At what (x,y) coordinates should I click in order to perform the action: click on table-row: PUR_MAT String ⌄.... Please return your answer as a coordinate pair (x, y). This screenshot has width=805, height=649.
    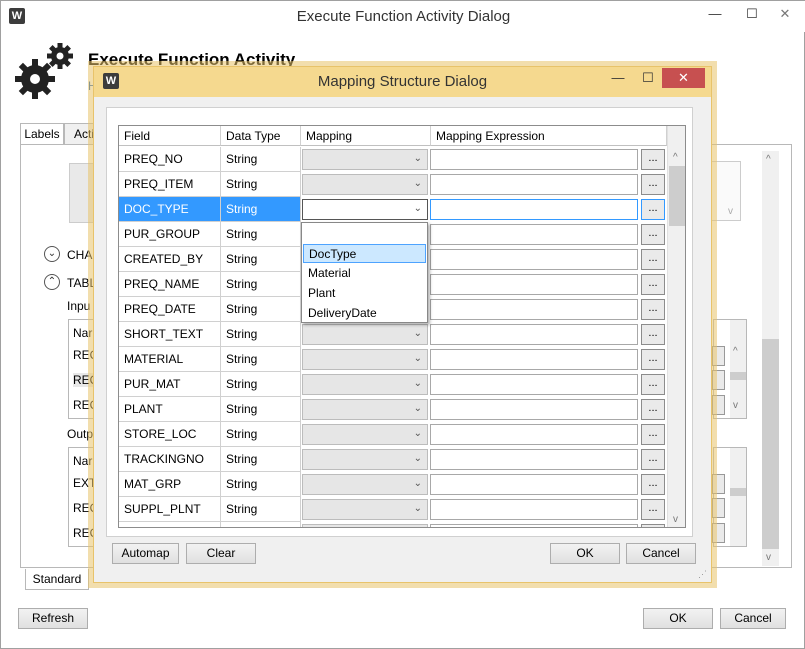
    Looking at the image, I should click on (393, 384).